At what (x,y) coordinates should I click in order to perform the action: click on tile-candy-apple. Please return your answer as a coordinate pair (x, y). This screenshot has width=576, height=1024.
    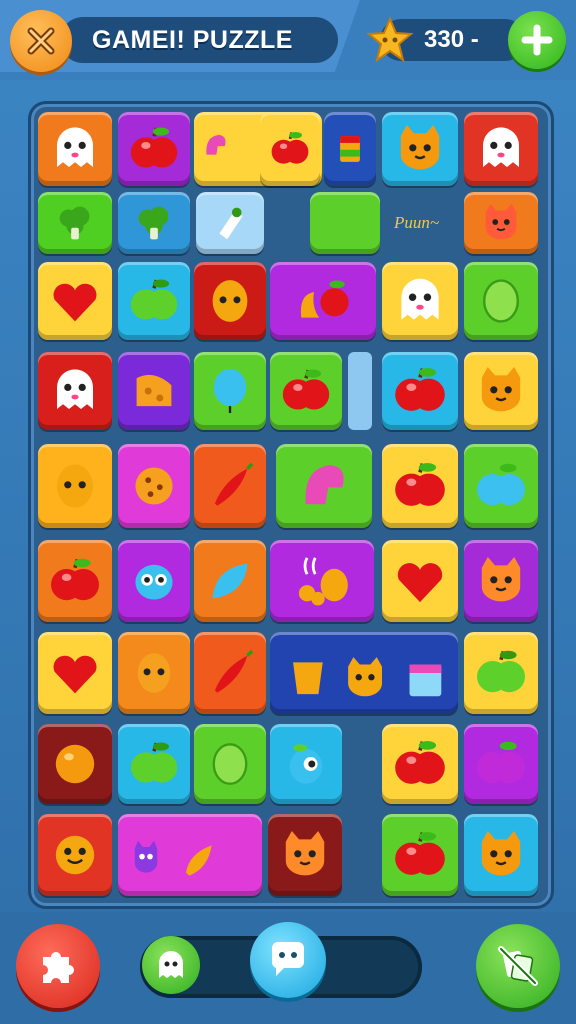
    Looking at the image, I should click on (323, 301).